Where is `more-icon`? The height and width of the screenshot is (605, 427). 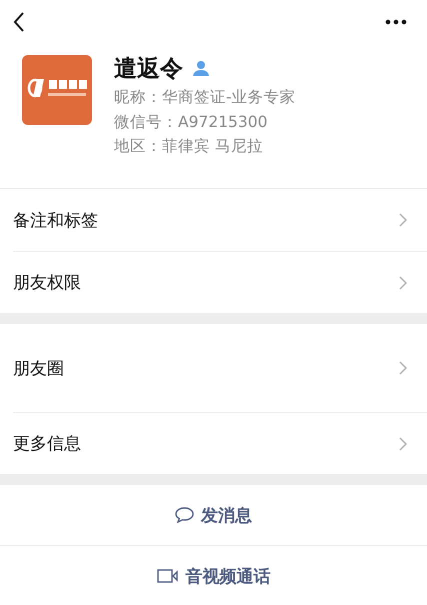 more-icon is located at coordinates (396, 22).